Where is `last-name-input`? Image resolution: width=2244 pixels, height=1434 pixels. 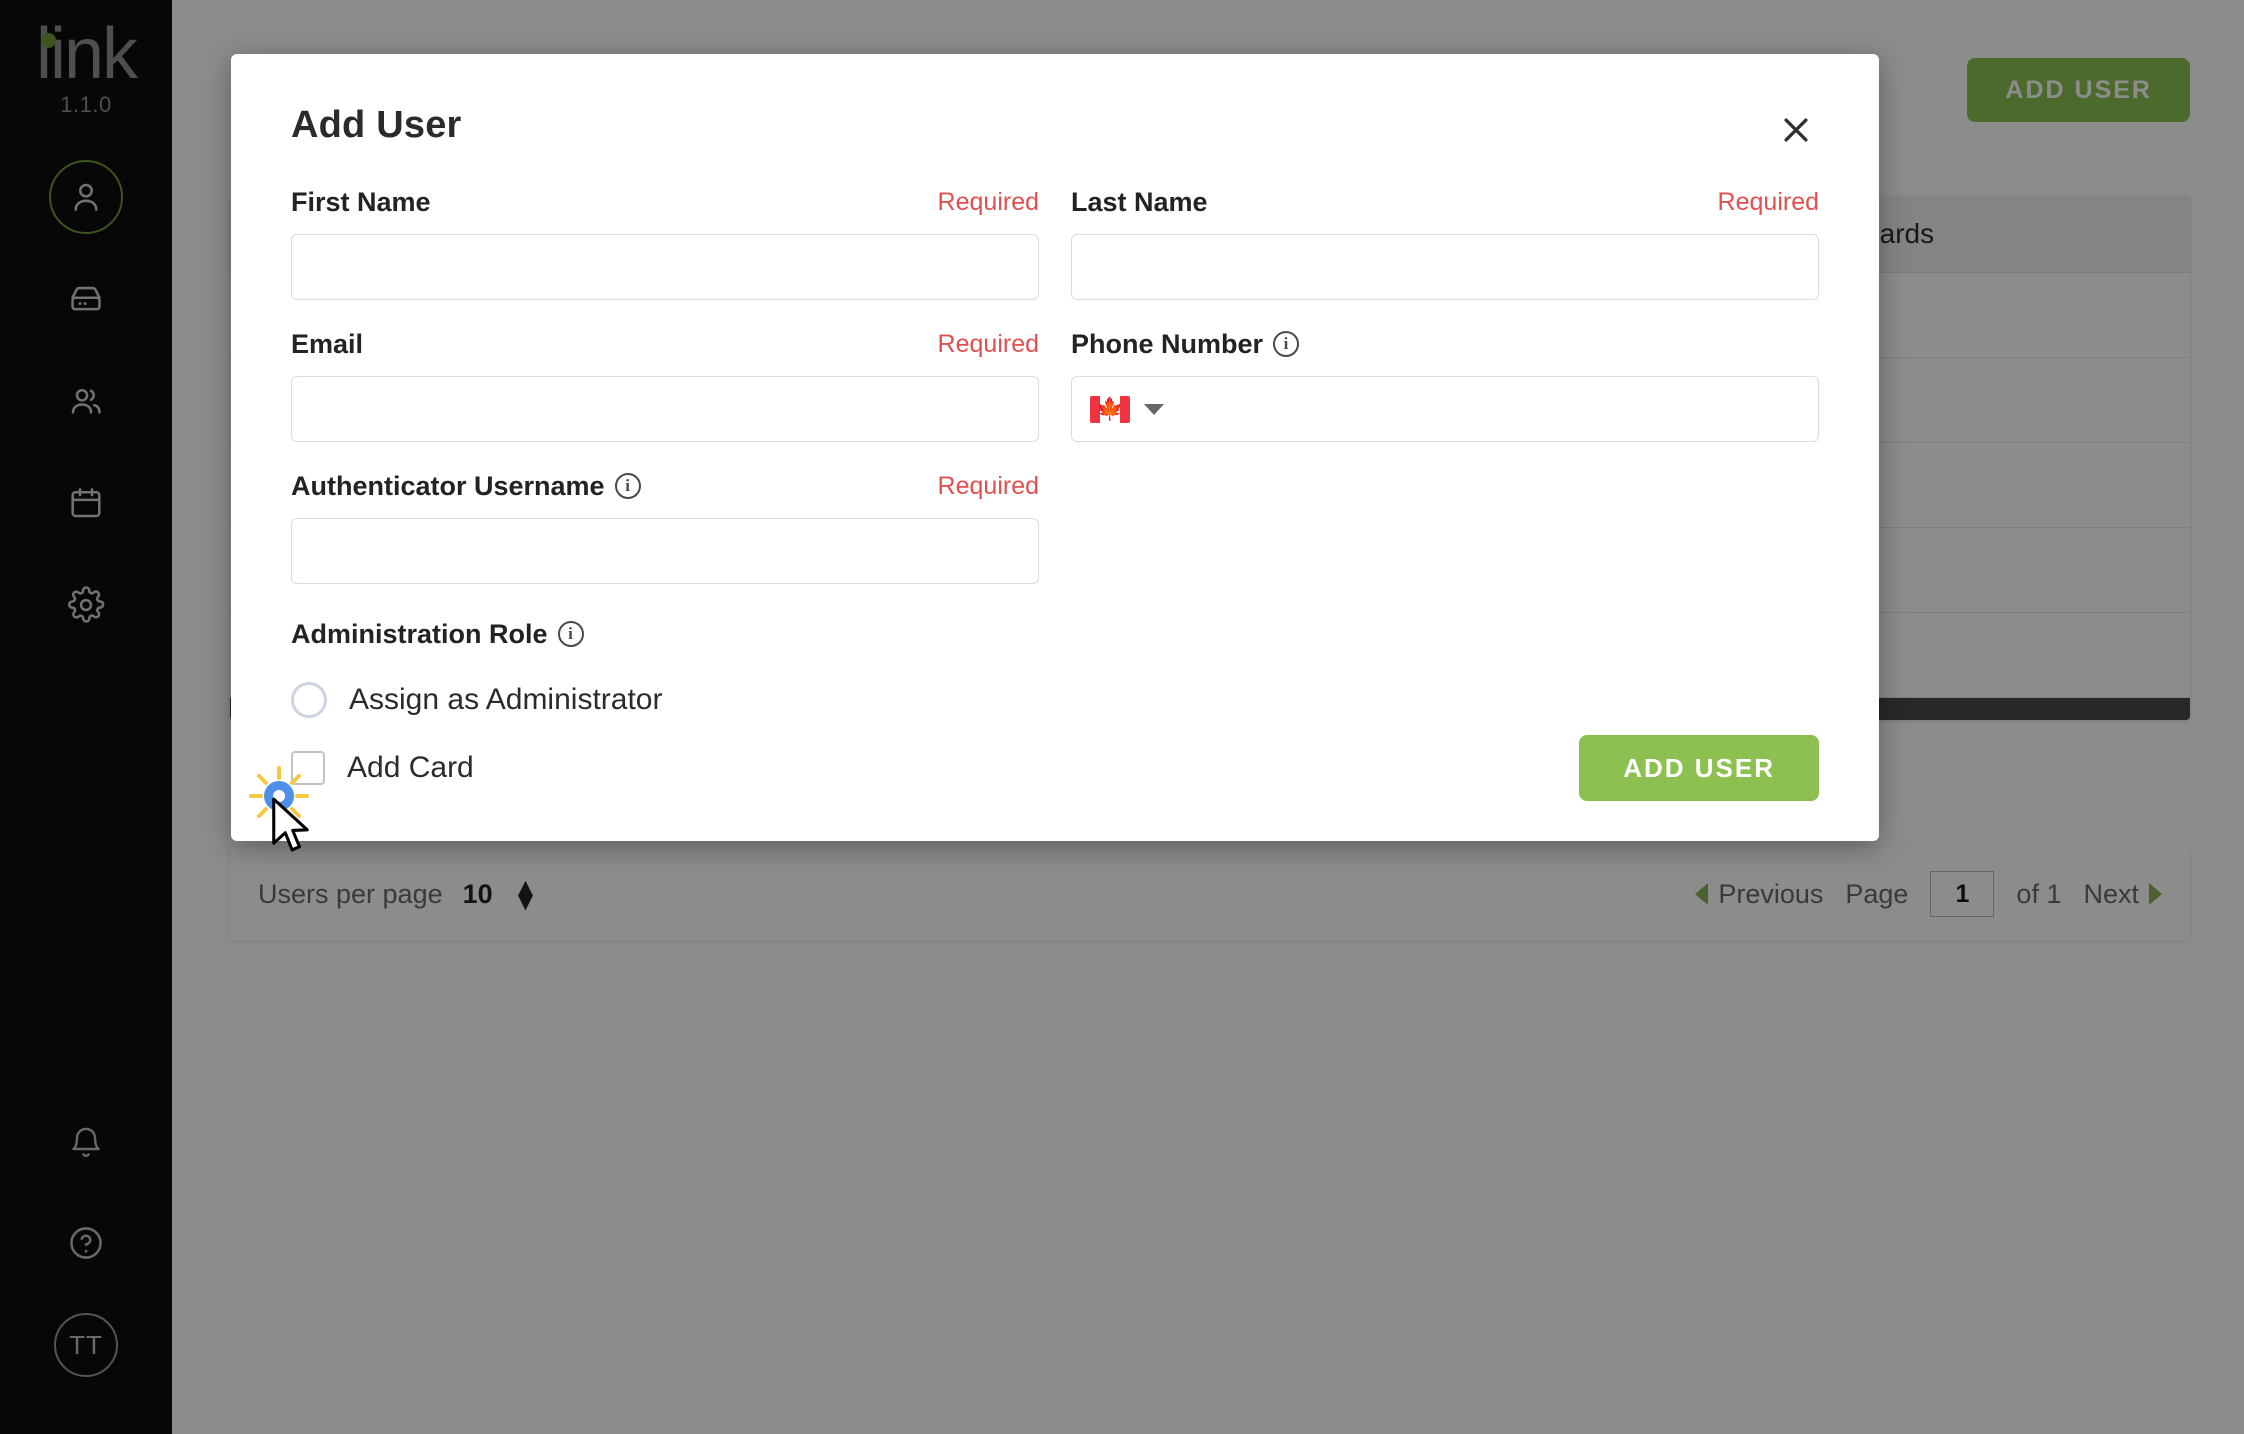
last-name-input is located at coordinates (1445, 267).